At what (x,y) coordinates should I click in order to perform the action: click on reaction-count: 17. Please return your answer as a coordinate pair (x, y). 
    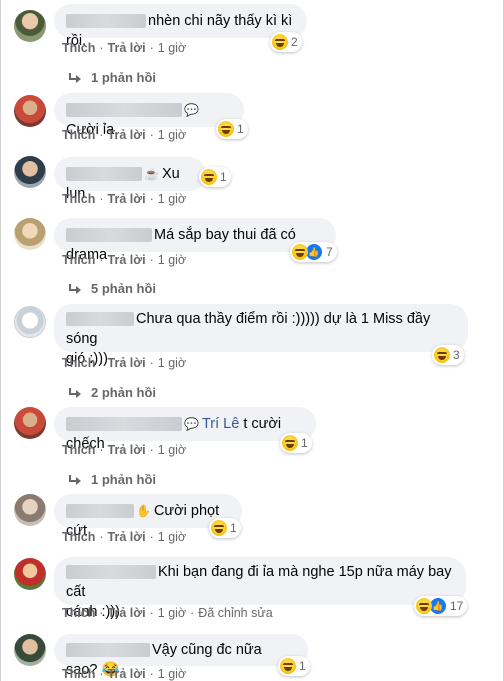
    Looking at the image, I should click on (457, 606).